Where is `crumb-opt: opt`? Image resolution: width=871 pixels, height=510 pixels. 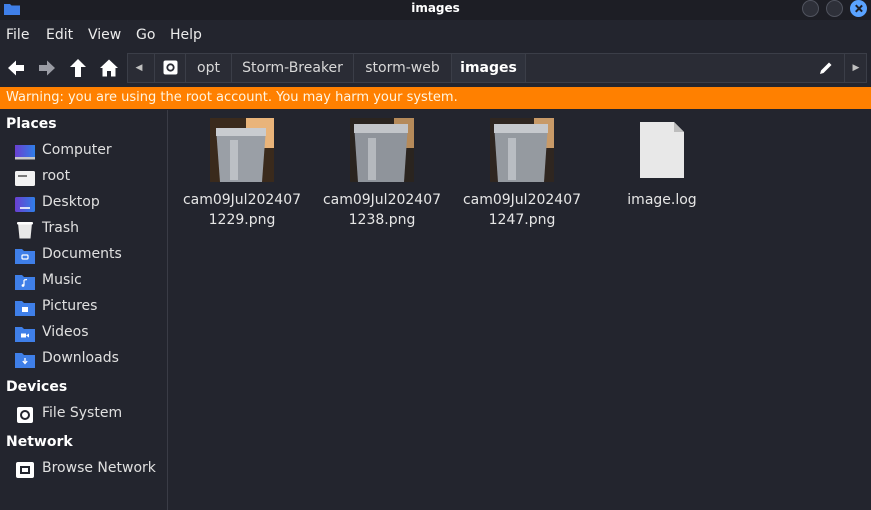
crumb-opt: opt is located at coordinates (209, 68).